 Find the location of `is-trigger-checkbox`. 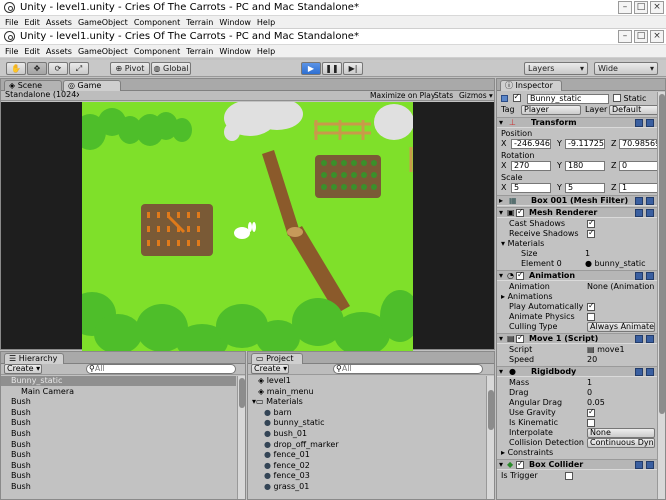

is-trigger-checkbox is located at coordinates (569, 476).